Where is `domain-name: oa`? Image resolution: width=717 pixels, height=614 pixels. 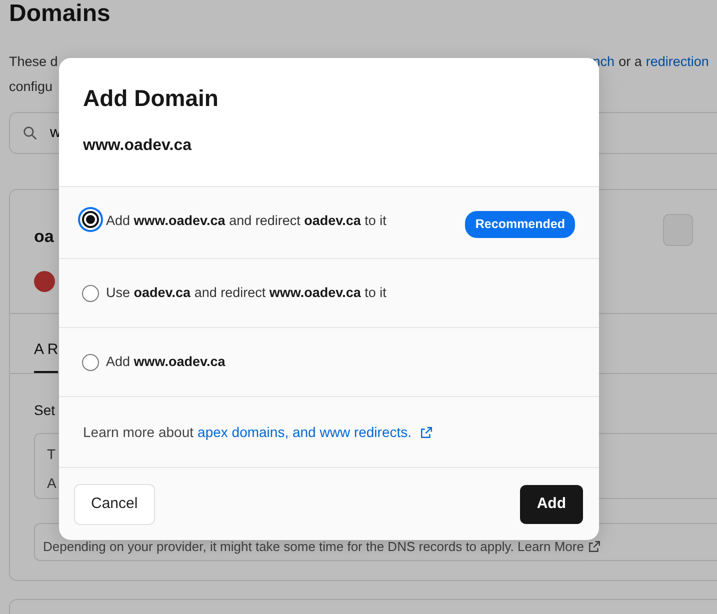
domain-name: oa is located at coordinates (44, 237).